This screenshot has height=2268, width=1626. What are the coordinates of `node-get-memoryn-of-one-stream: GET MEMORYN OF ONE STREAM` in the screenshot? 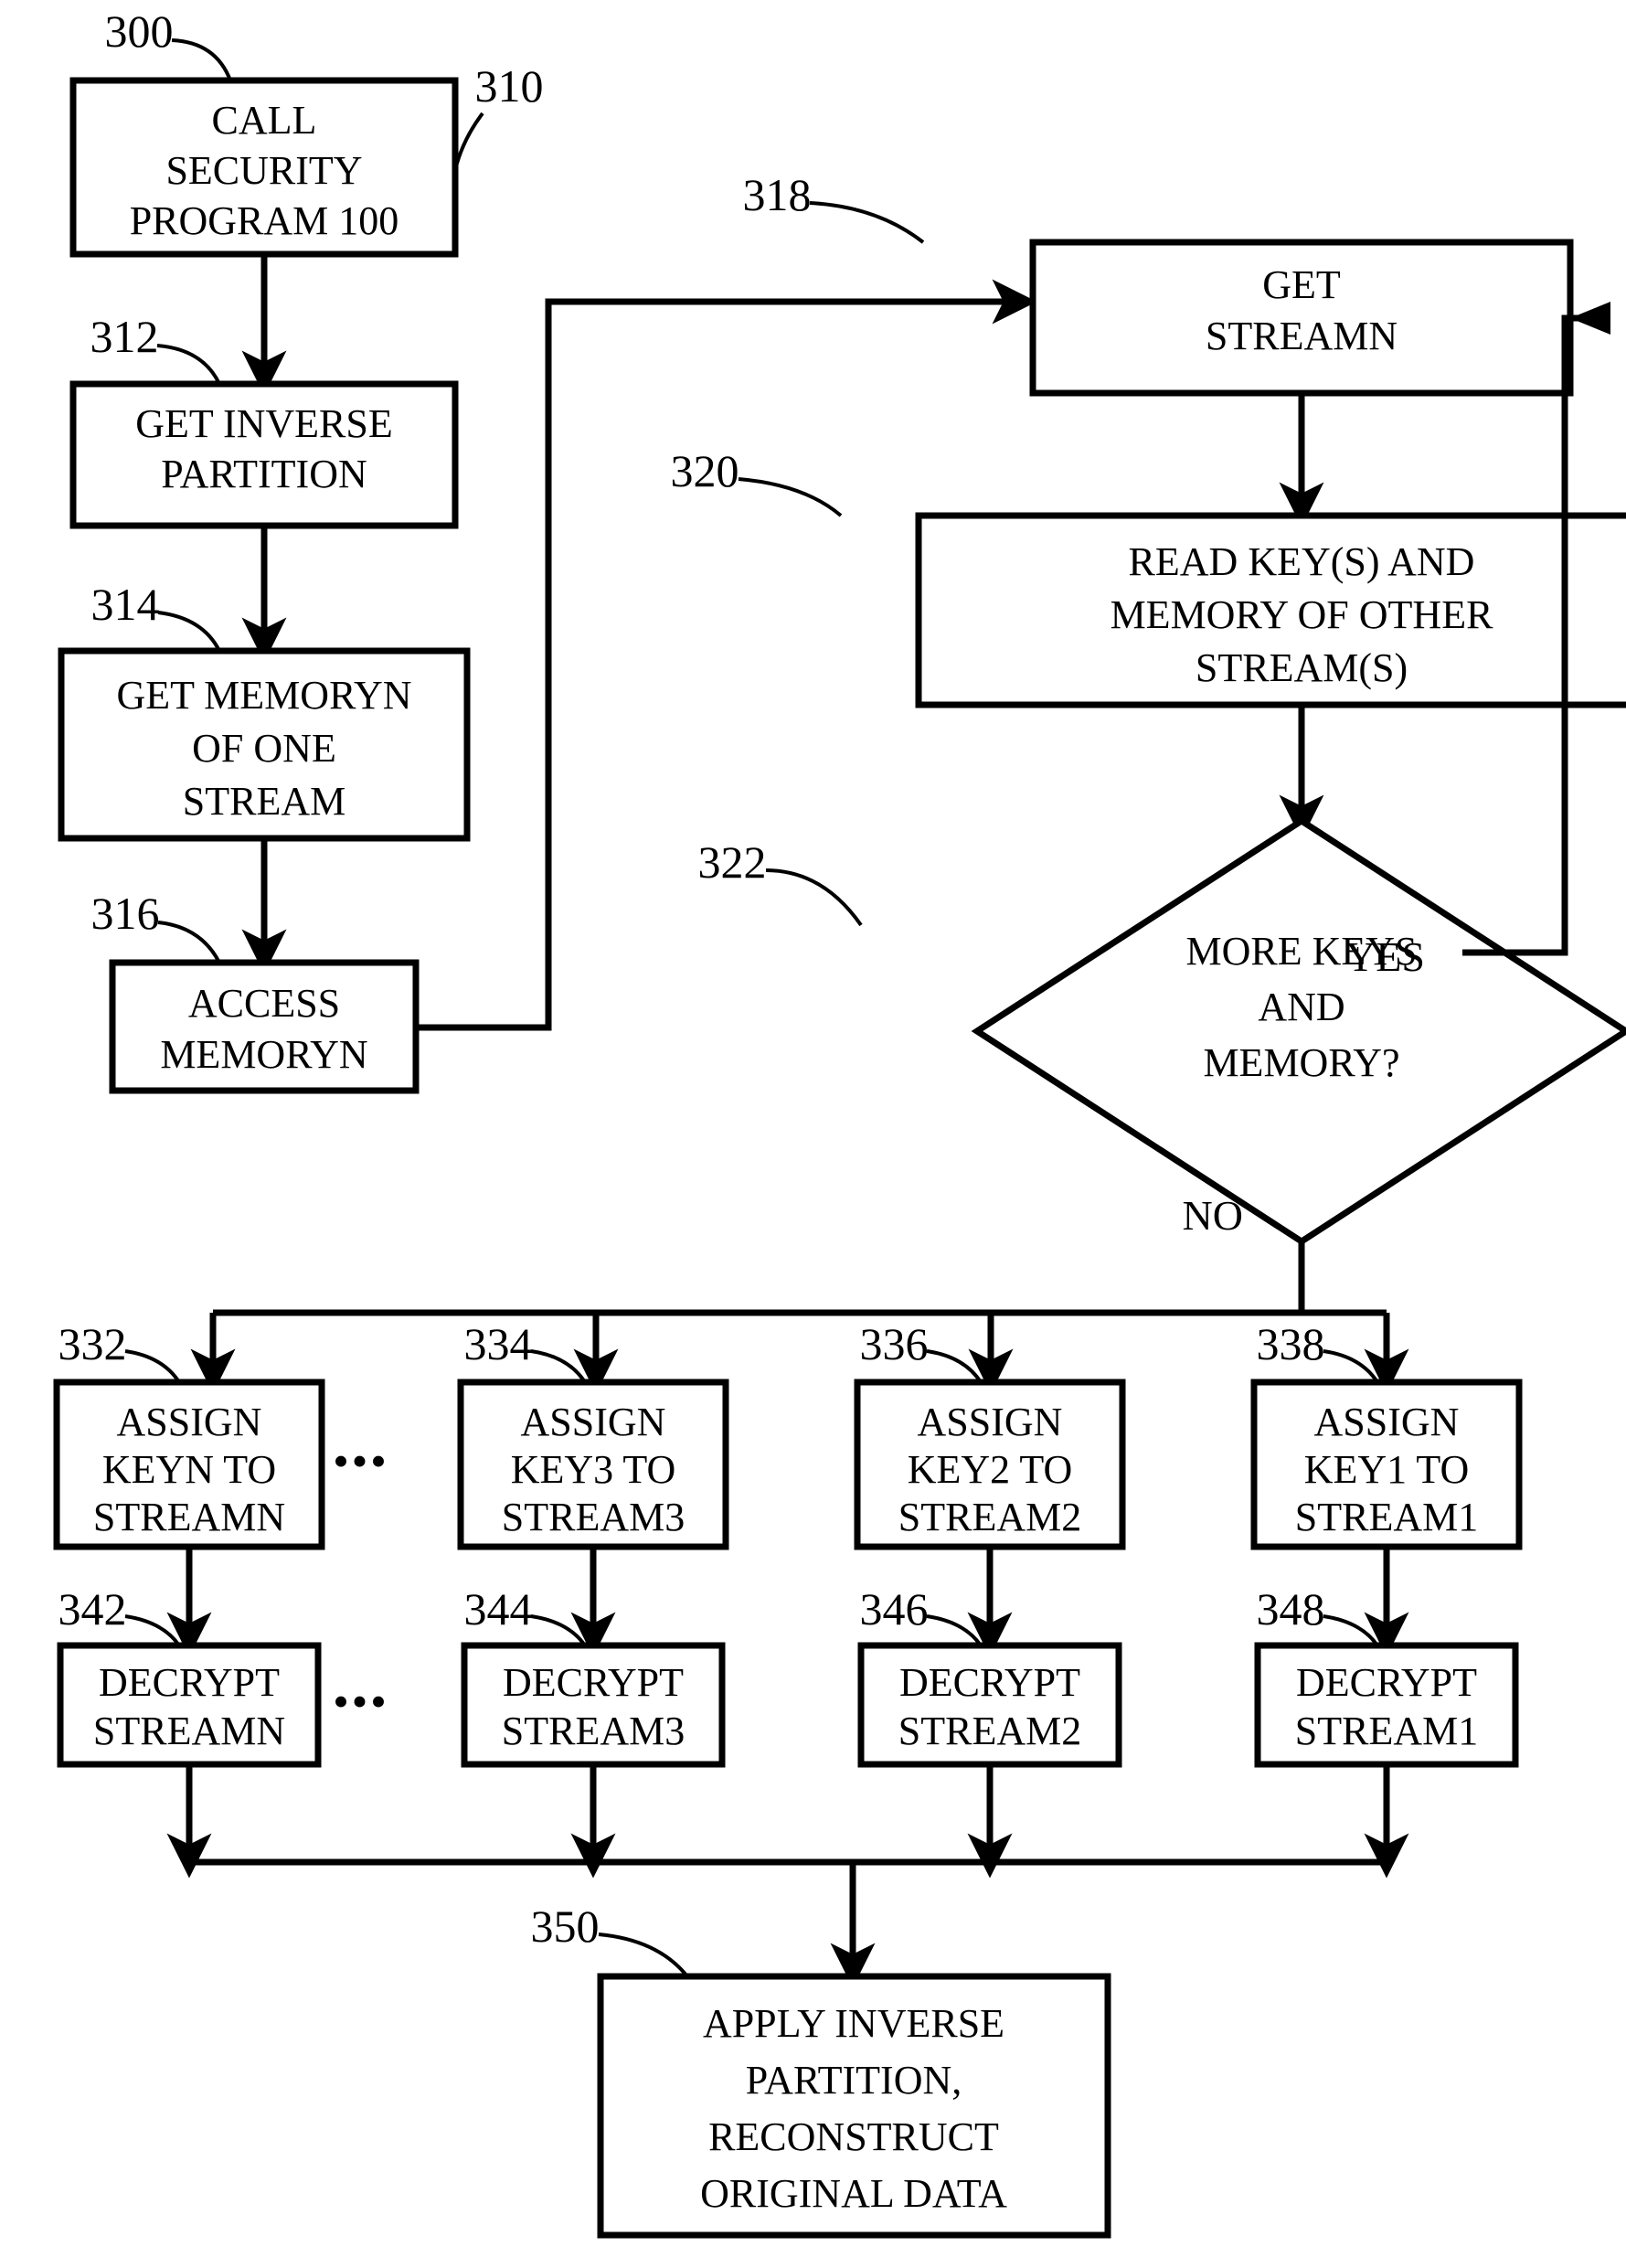 It's located at (264, 744).